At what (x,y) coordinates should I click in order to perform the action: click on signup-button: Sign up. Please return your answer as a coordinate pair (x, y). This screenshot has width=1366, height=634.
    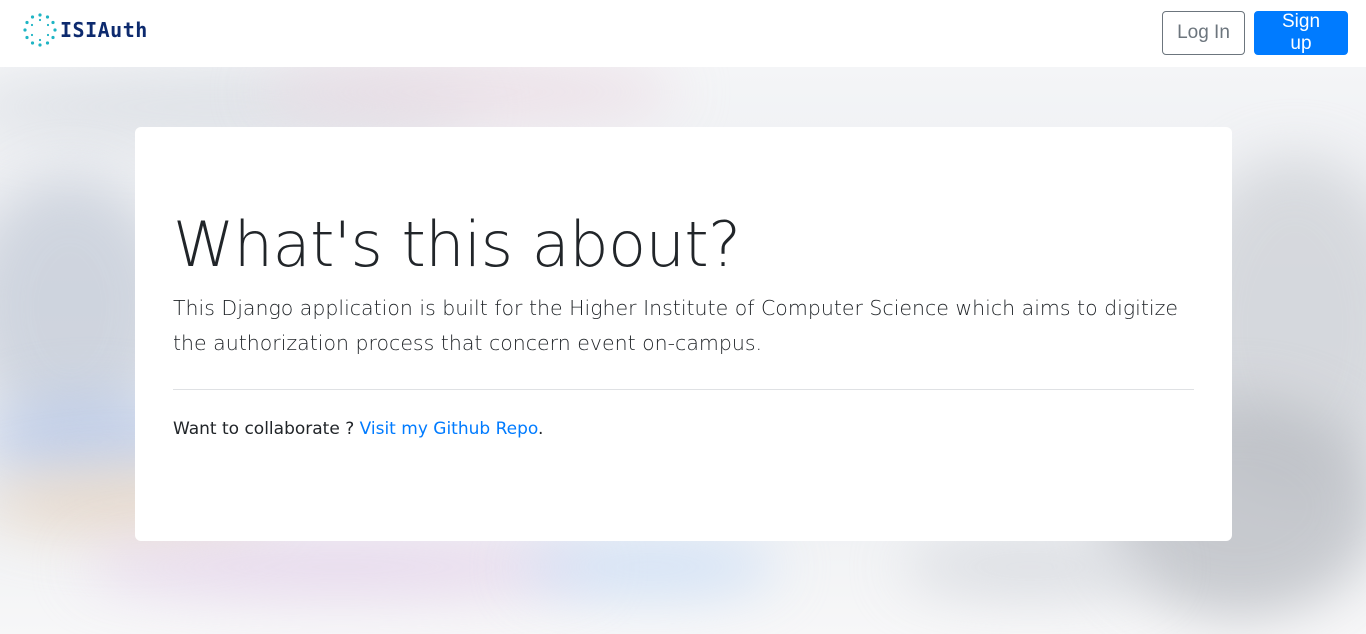
    Looking at the image, I should click on (1301, 33).